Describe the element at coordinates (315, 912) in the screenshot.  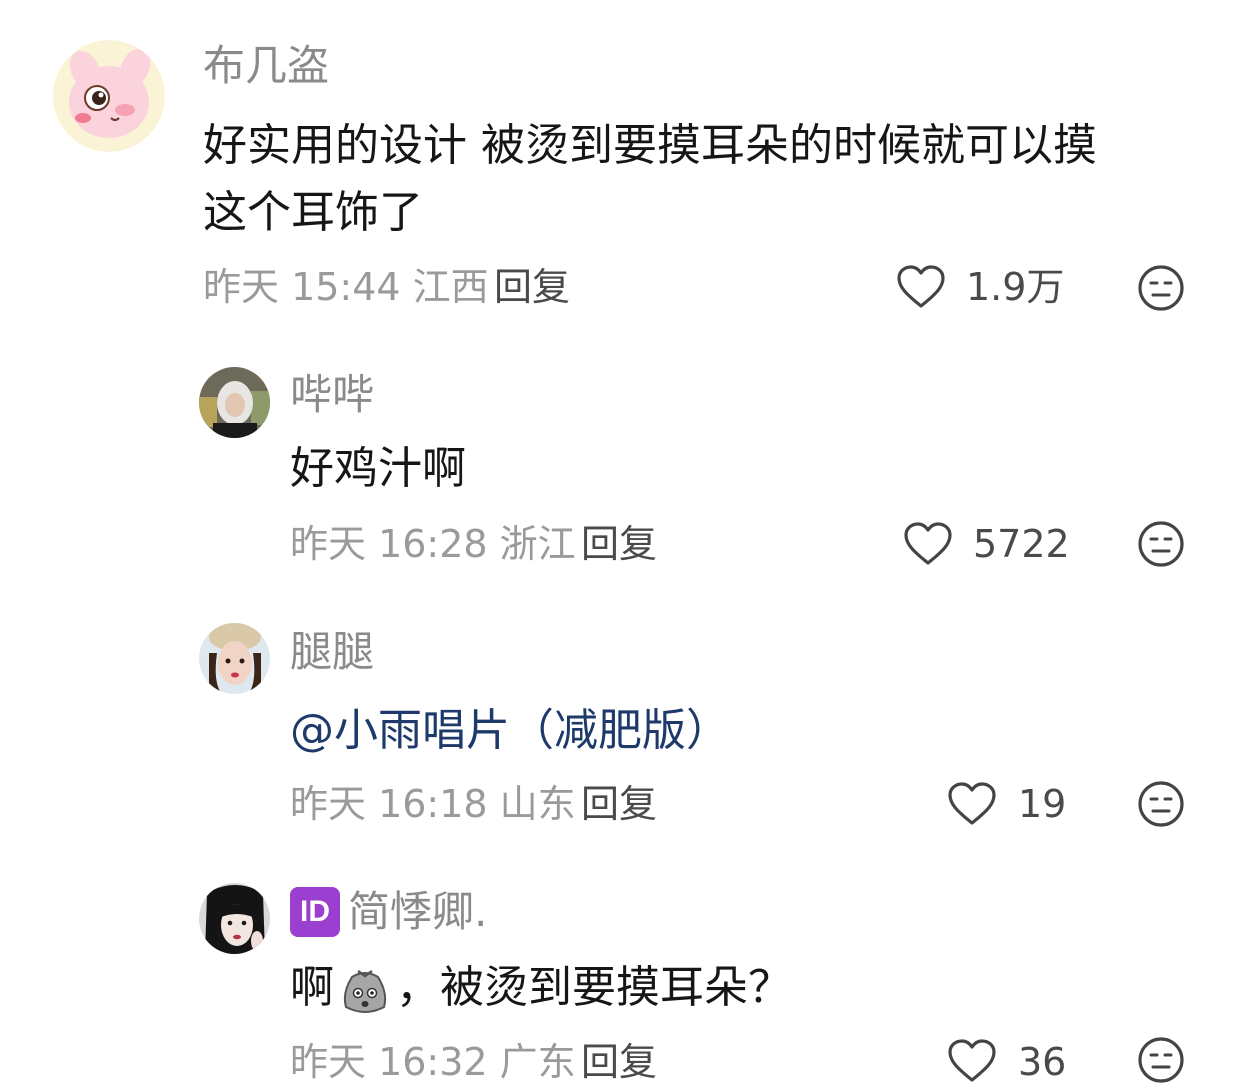
I see `id-badge: ID` at that location.